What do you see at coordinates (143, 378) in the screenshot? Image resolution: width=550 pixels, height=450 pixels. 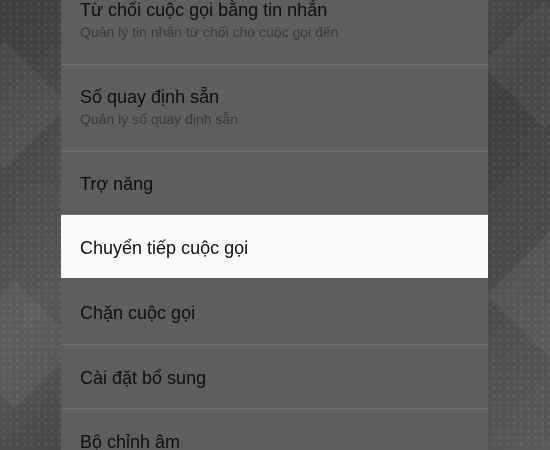 I see `list-item-title: Cài đặt bổ sung` at bounding box center [143, 378].